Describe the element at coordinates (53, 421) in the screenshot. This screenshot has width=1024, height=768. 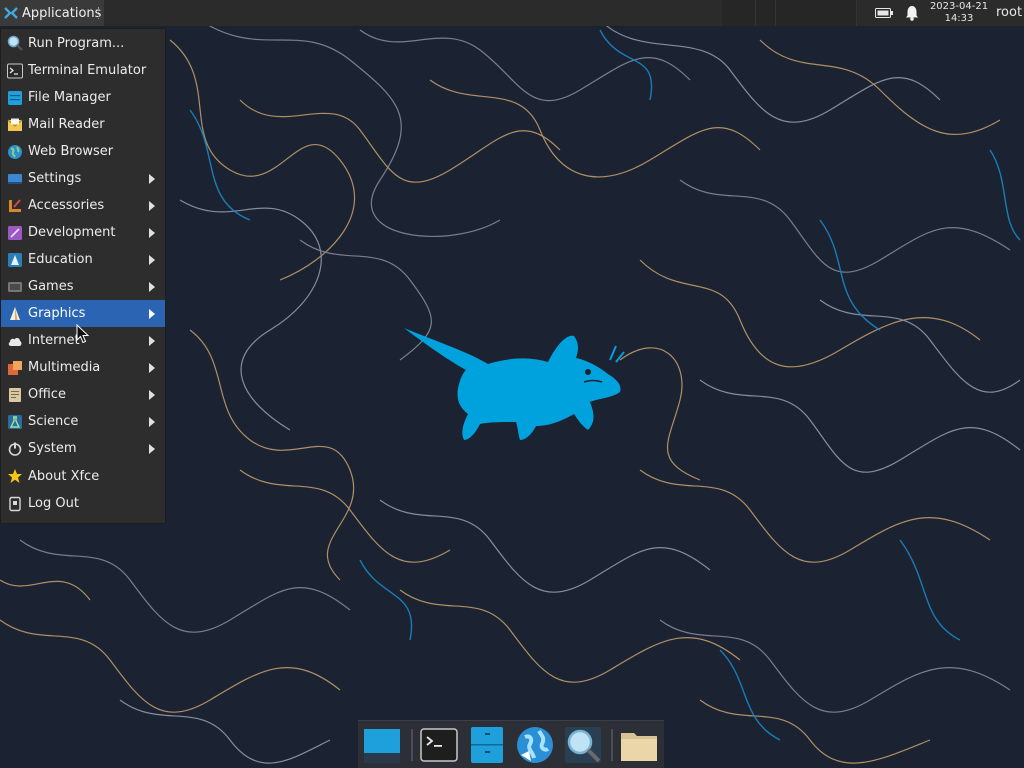
I see `menu-item-label: Science` at that location.